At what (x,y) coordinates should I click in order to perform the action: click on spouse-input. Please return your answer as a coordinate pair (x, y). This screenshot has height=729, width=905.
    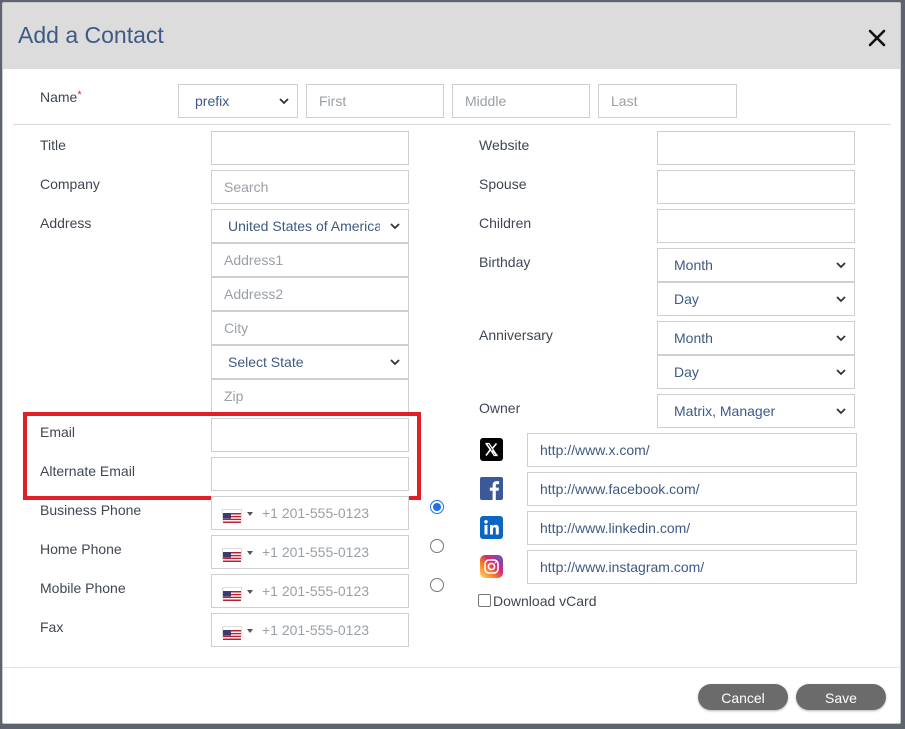
    Looking at the image, I should click on (756, 187).